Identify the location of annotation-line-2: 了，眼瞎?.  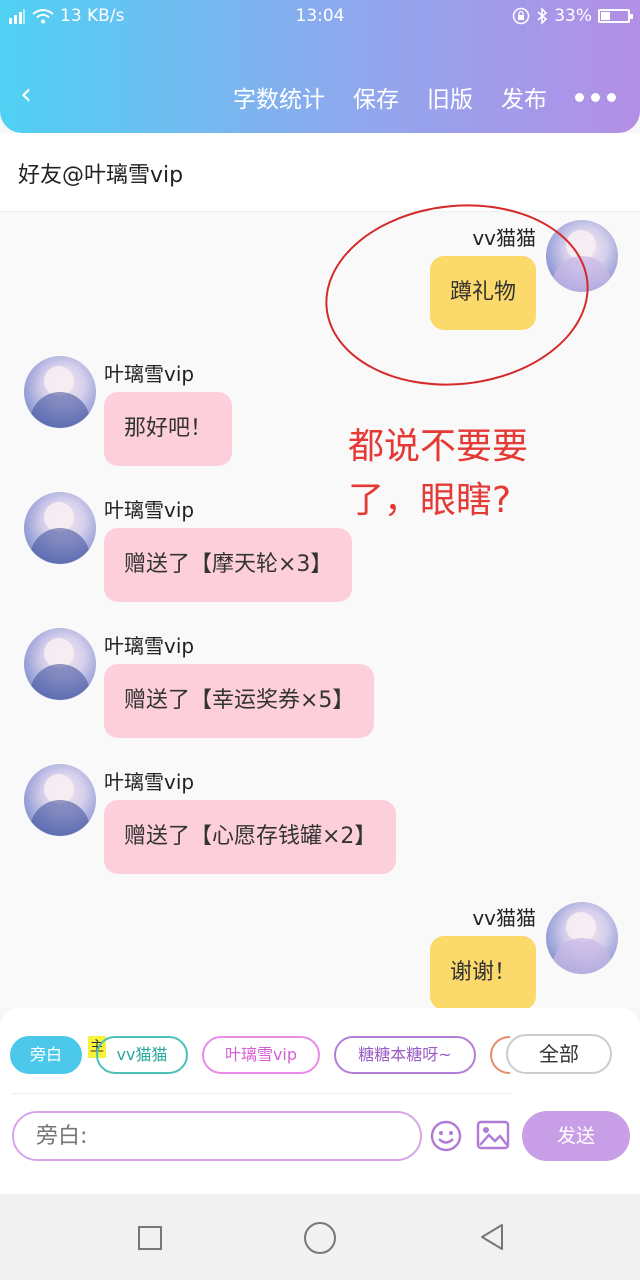
(430, 500).